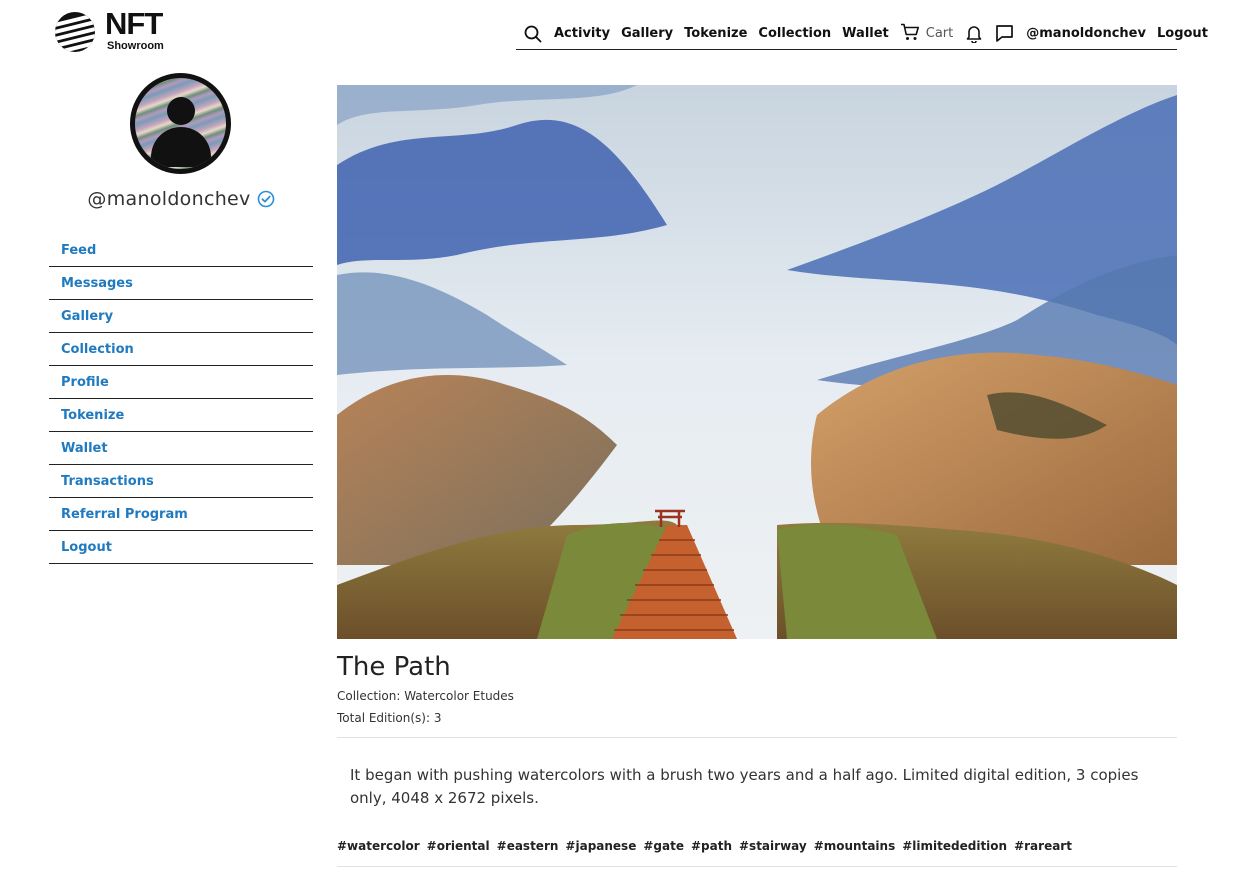 The height and width of the screenshot is (870, 1239). I want to click on tag-link: #oriental, so click(458, 846).